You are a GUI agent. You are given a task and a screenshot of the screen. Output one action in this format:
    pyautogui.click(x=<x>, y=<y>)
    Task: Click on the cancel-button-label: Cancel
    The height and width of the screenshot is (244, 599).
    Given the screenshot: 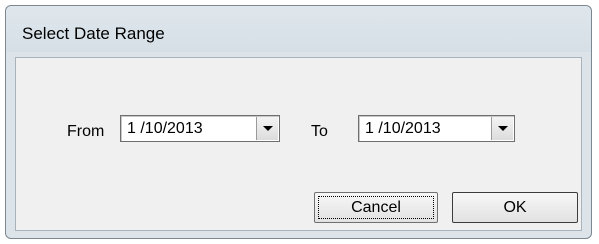 What is the action you would take?
    pyautogui.click(x=376, y=207)
    